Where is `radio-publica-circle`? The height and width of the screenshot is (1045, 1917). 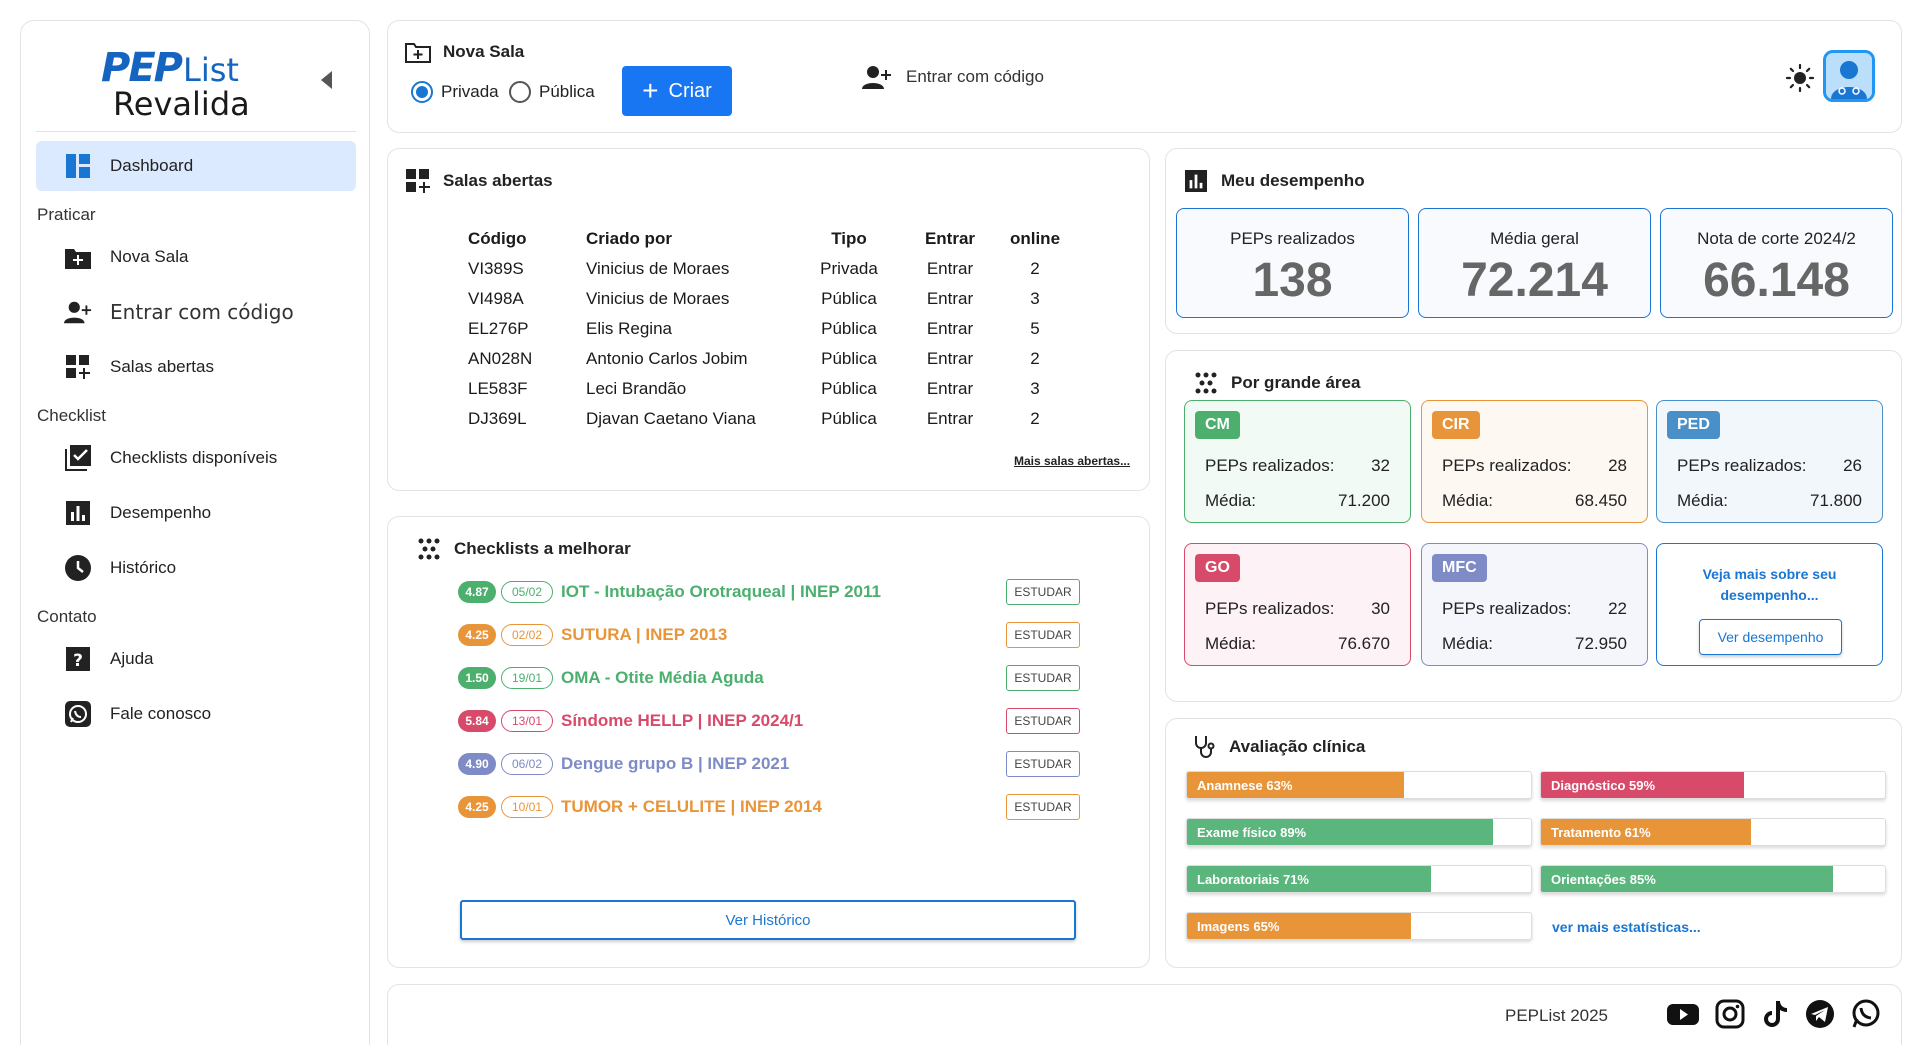
radio-publica-circle is located at coordinates (520, 92).